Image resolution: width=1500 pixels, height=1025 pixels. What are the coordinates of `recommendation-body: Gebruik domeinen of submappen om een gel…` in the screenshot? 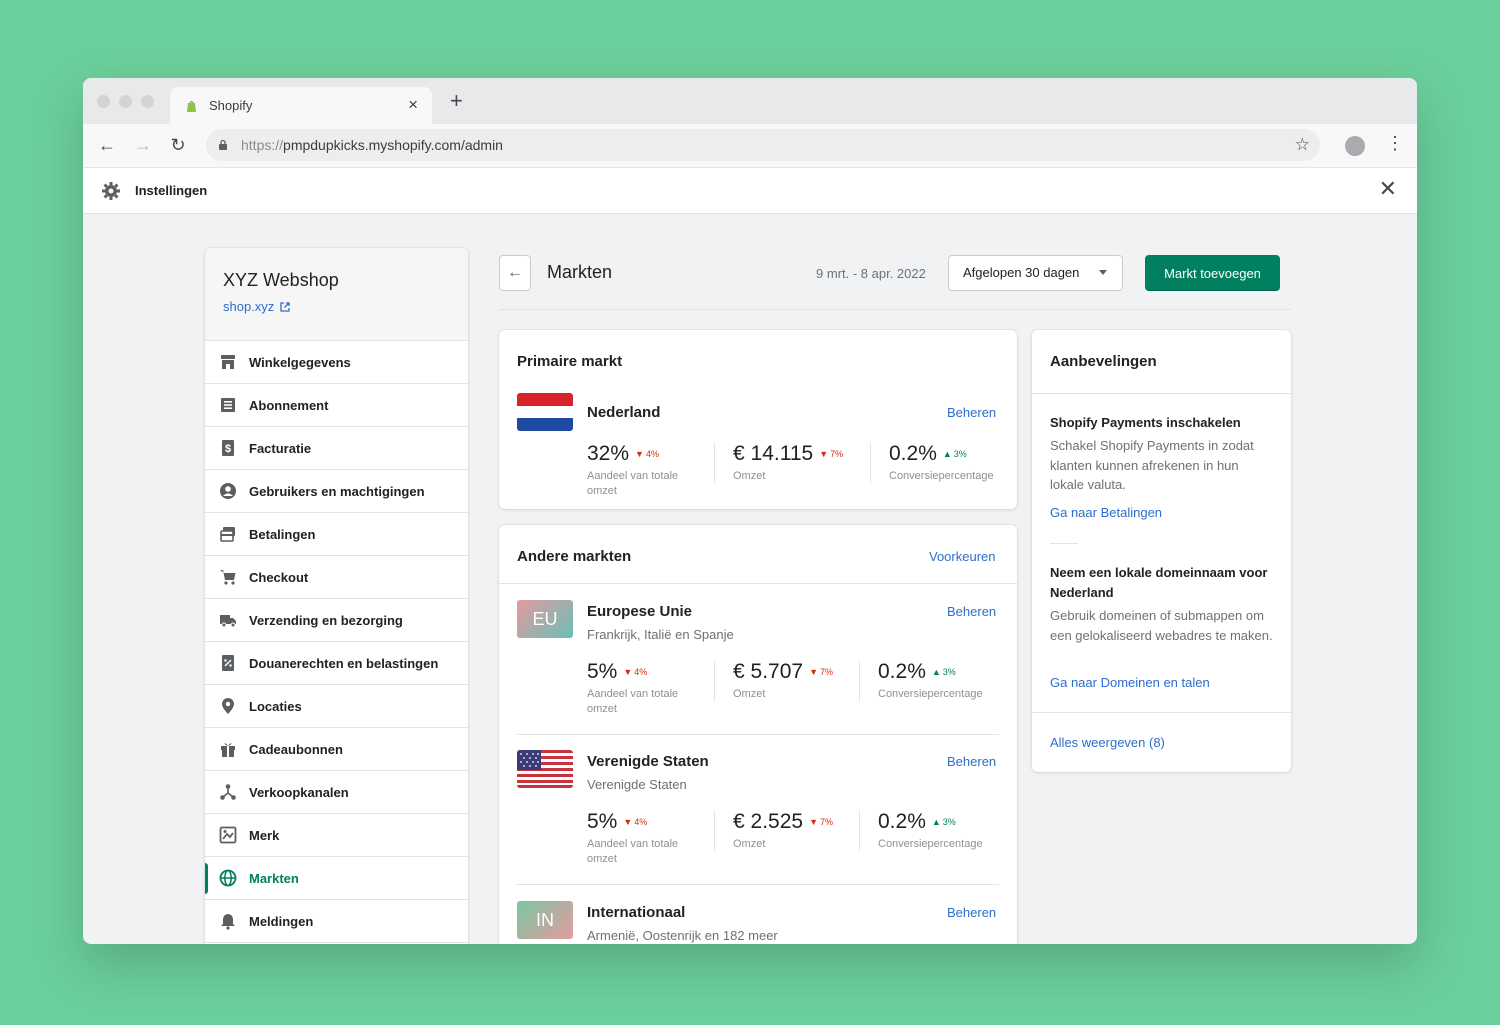 It's located at (1161, 625).